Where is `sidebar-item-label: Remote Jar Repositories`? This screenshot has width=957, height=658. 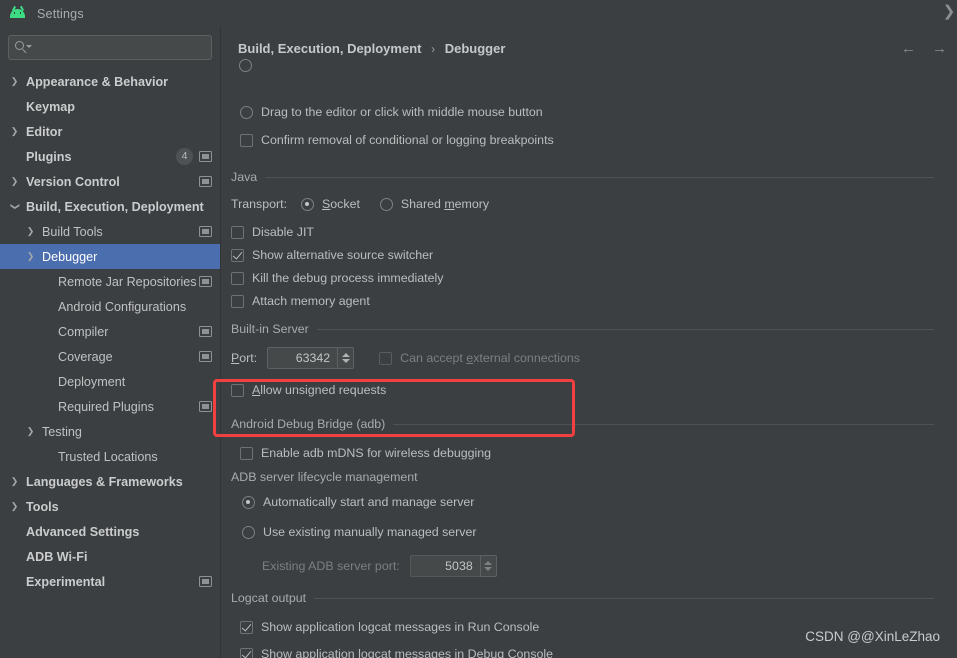 sidebar-item-label: Remote Jar Repositories is located at coordinates (127, 281).